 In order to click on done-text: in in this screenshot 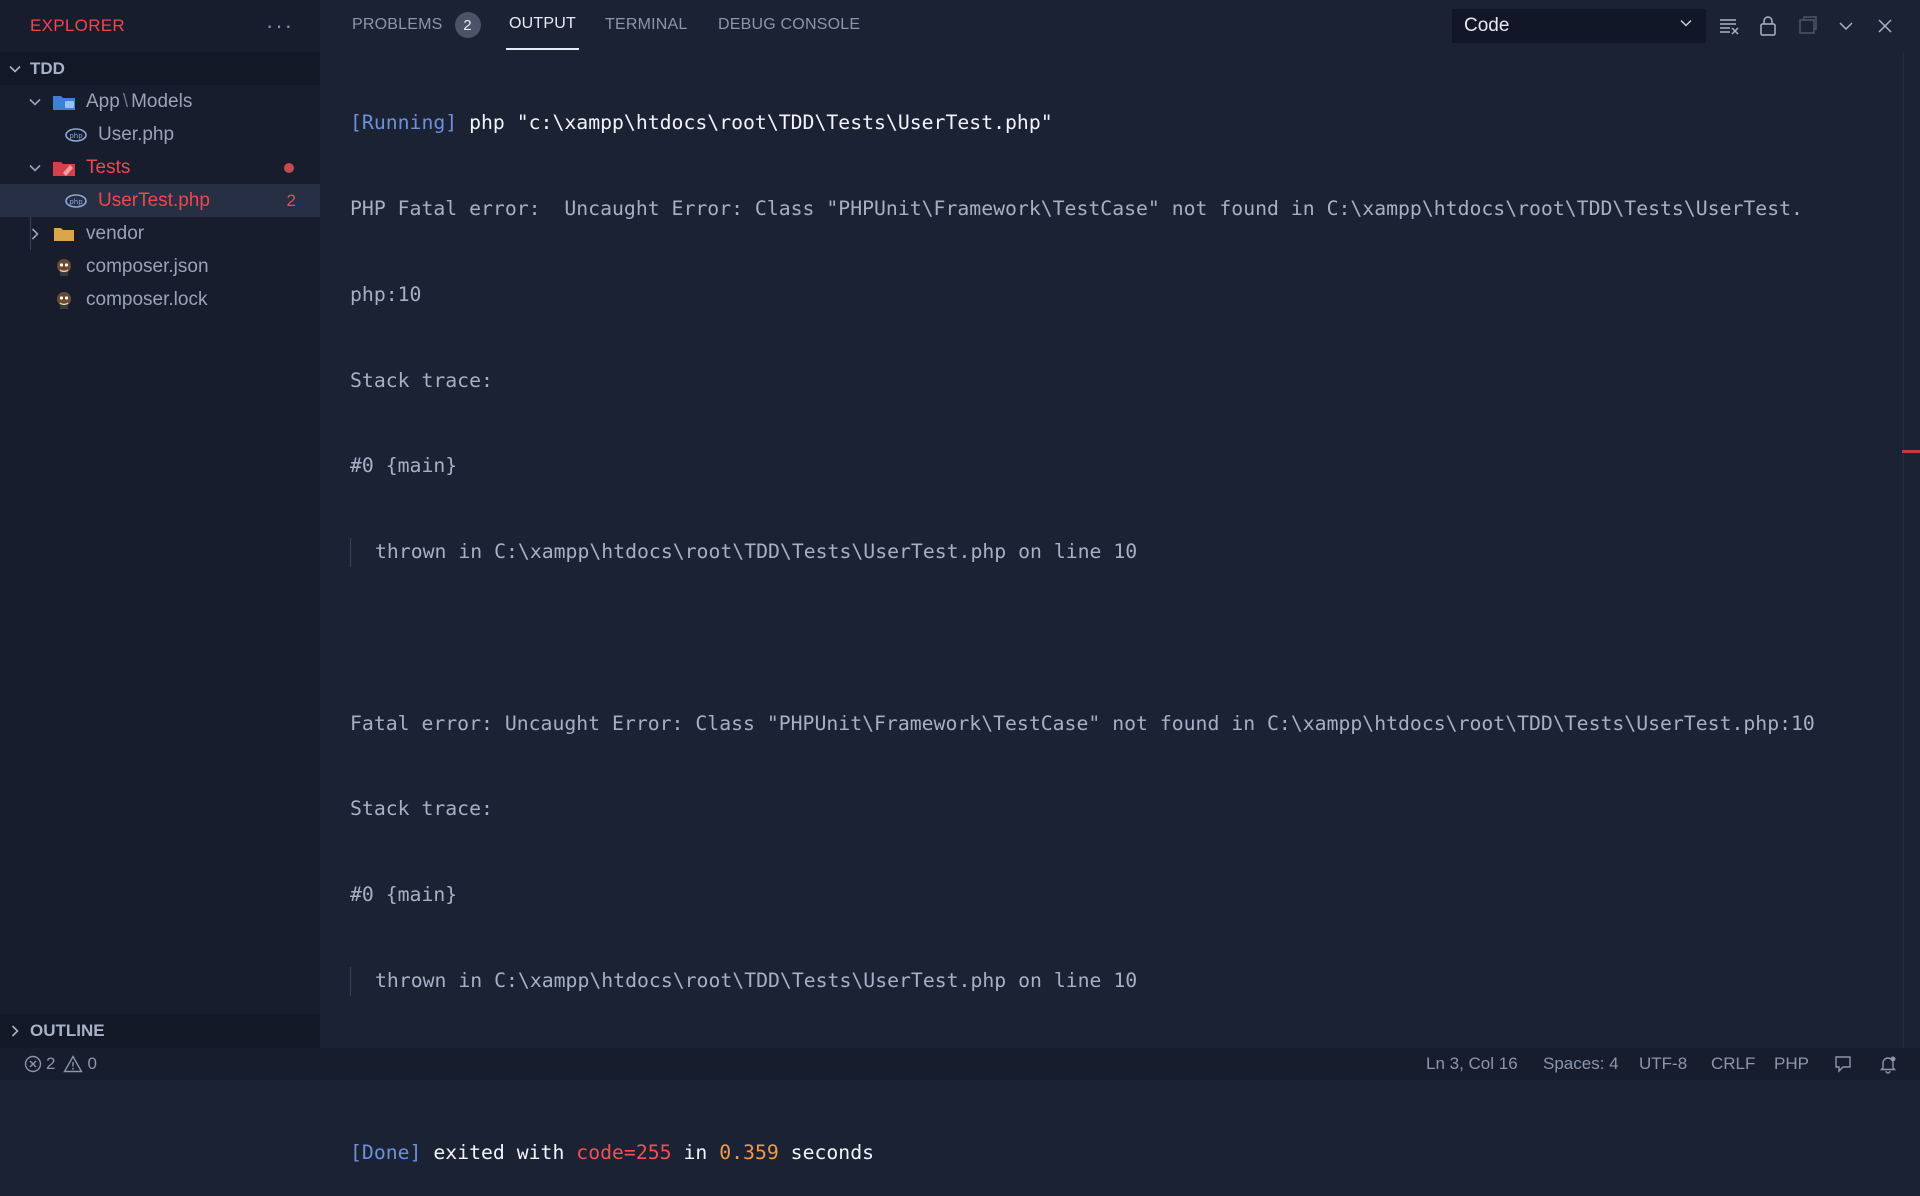, I will do `click(695, 1152)`.